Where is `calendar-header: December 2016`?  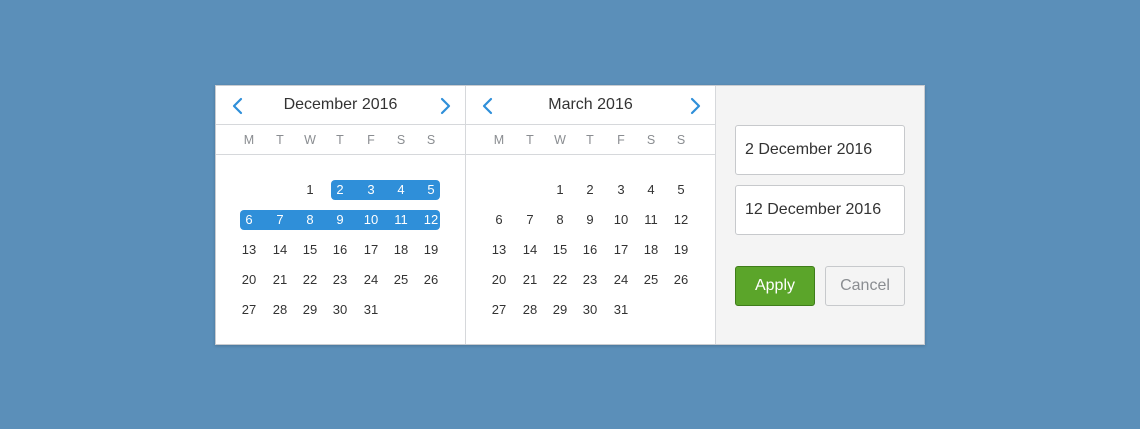
calendar-header: December 2016 is located at coordinates (340, 105).